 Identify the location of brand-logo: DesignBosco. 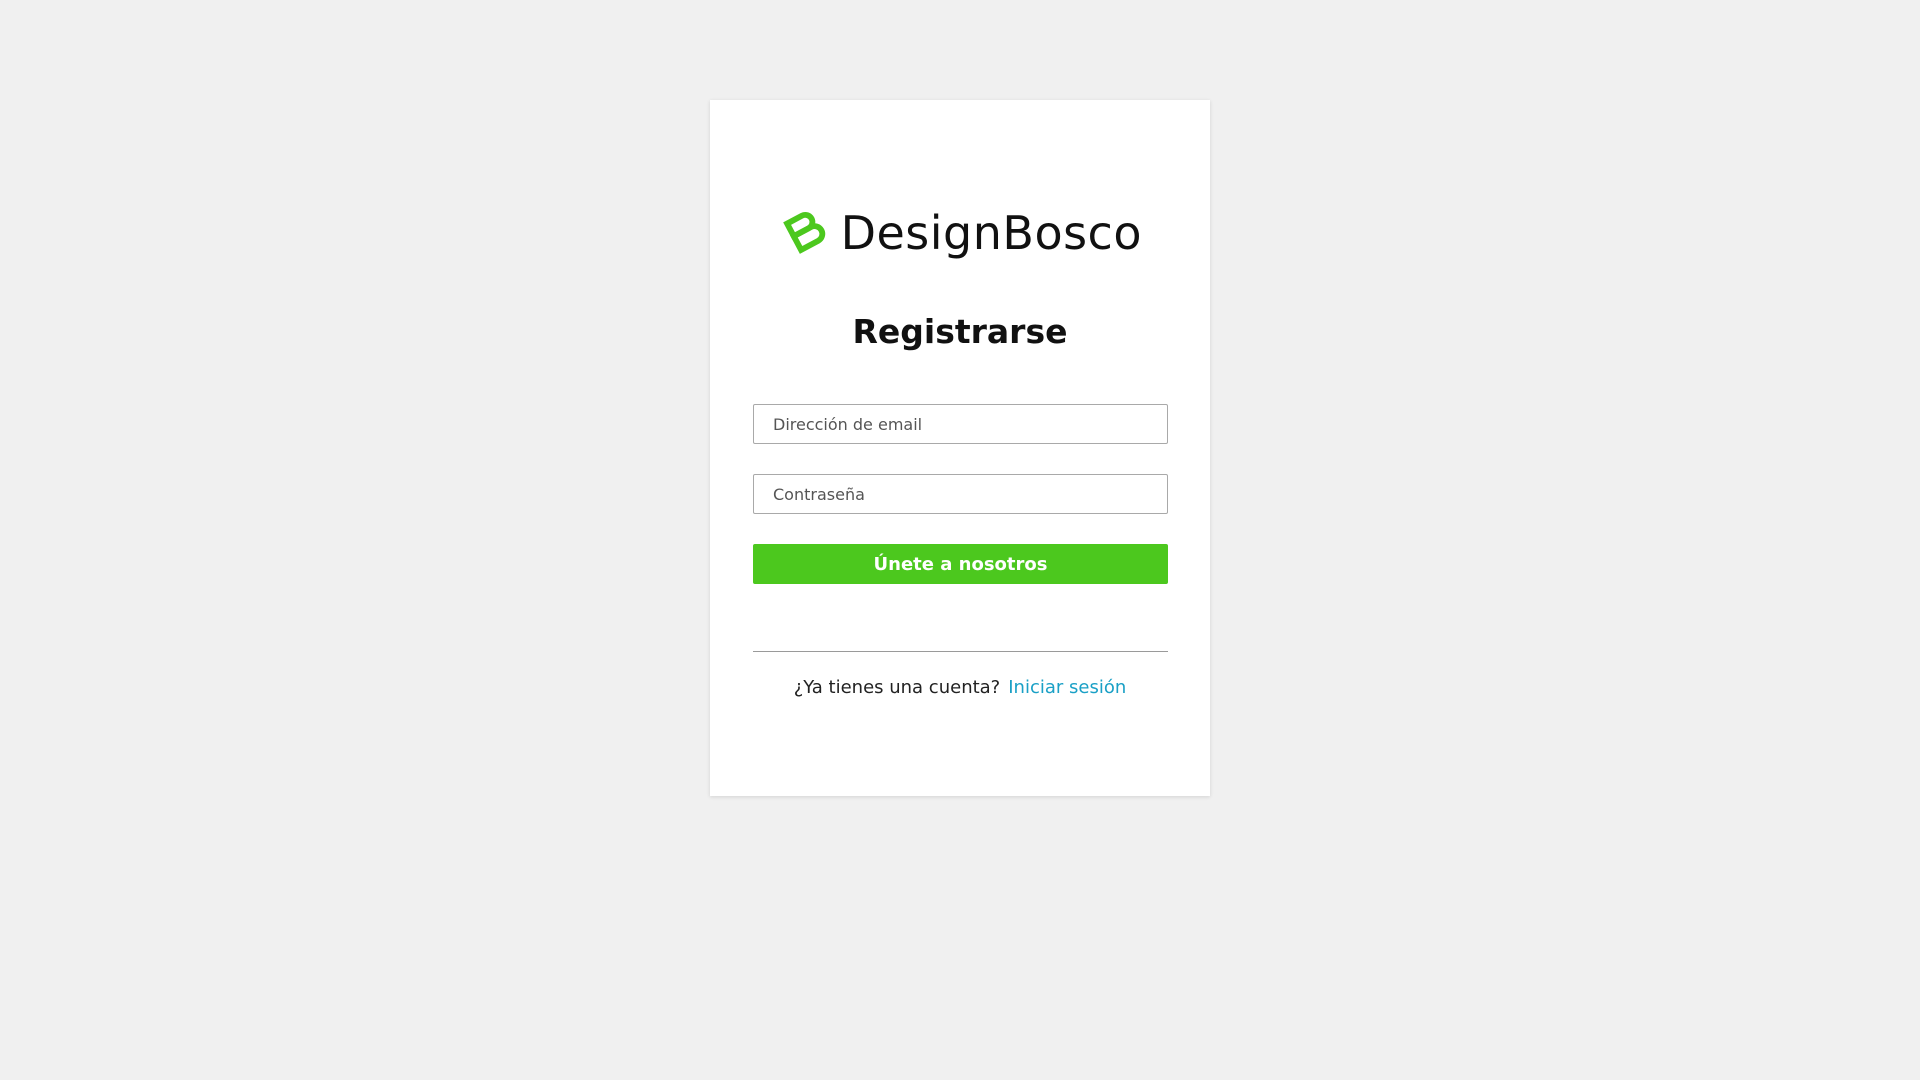
(962, 233).